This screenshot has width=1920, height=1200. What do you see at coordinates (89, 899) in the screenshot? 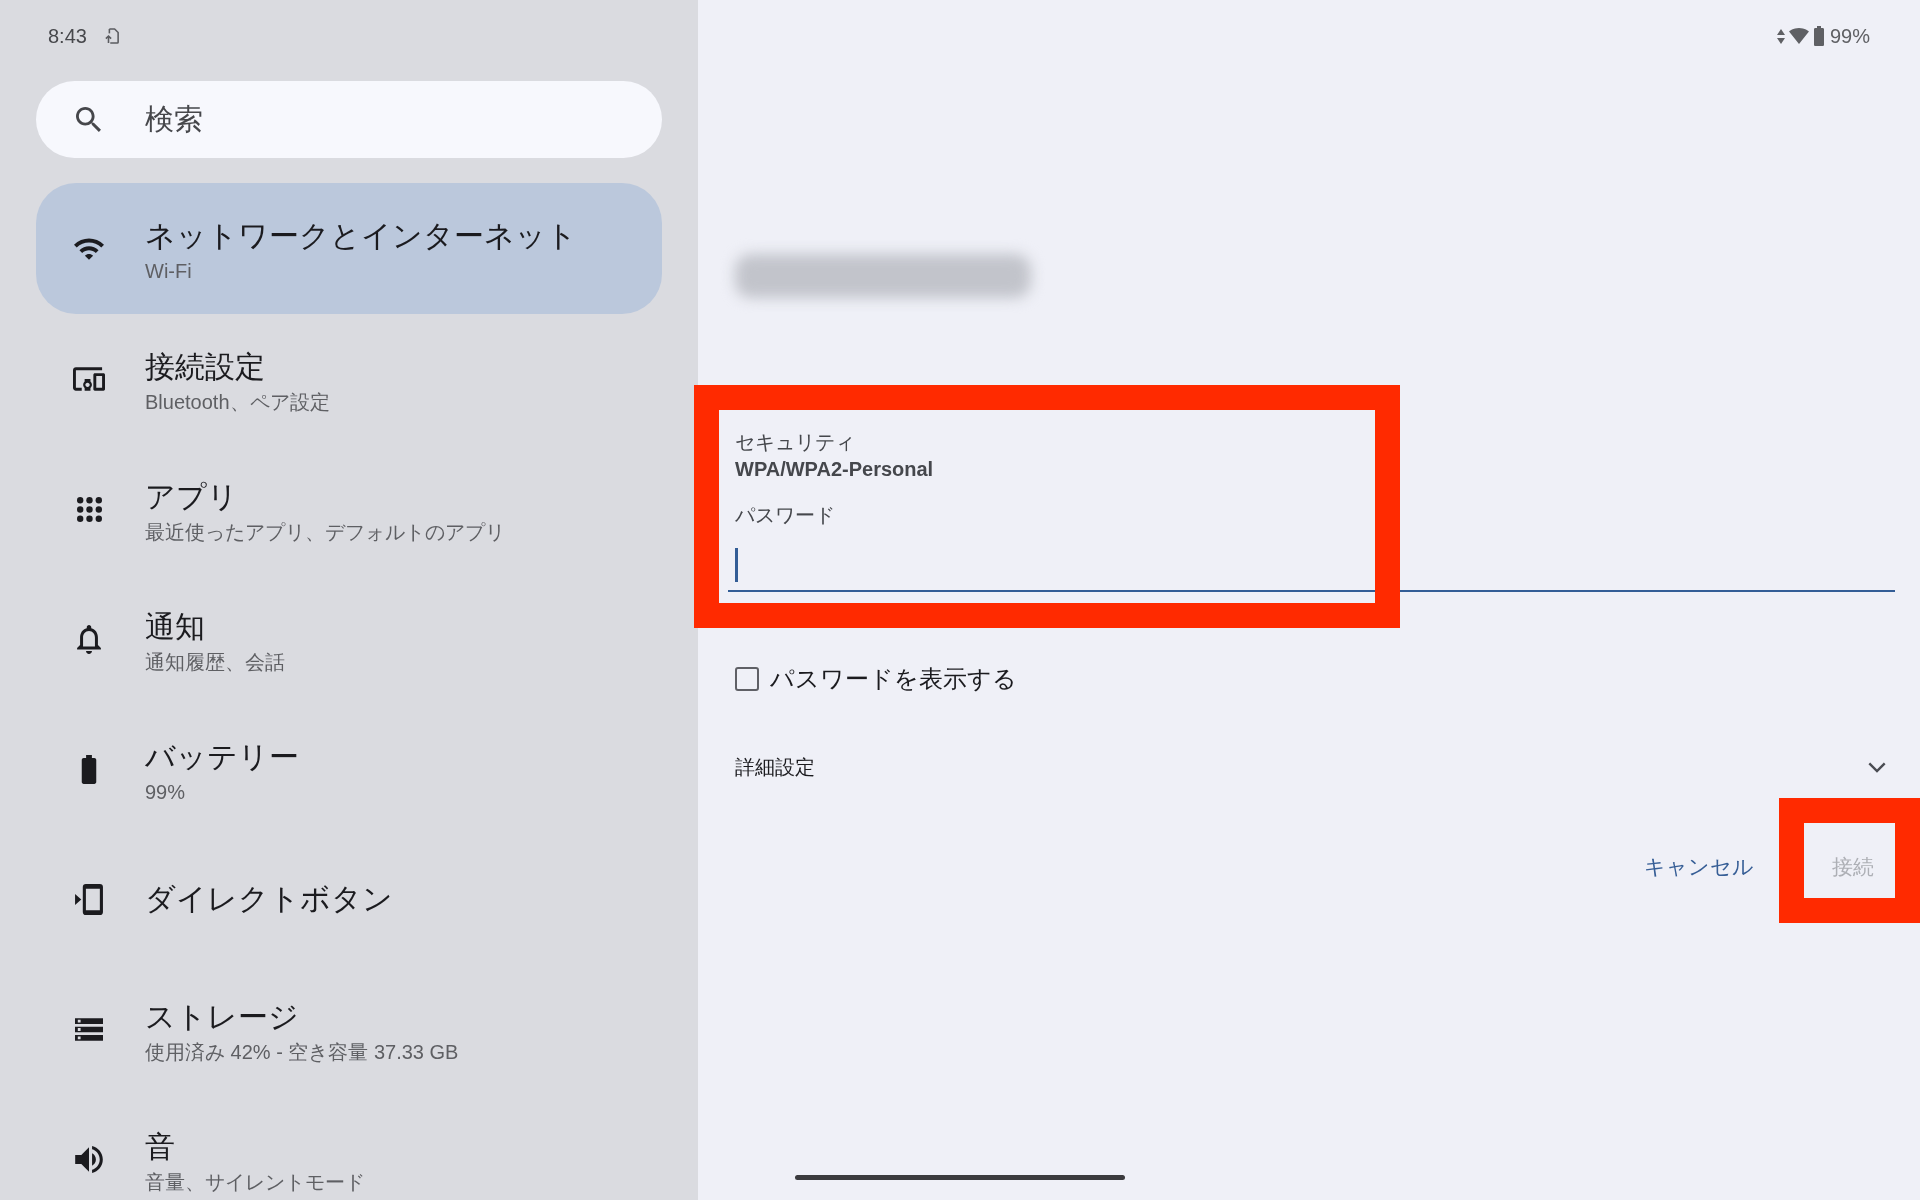
I see `phone-arrow-icon` at bounding box center [89, 899].